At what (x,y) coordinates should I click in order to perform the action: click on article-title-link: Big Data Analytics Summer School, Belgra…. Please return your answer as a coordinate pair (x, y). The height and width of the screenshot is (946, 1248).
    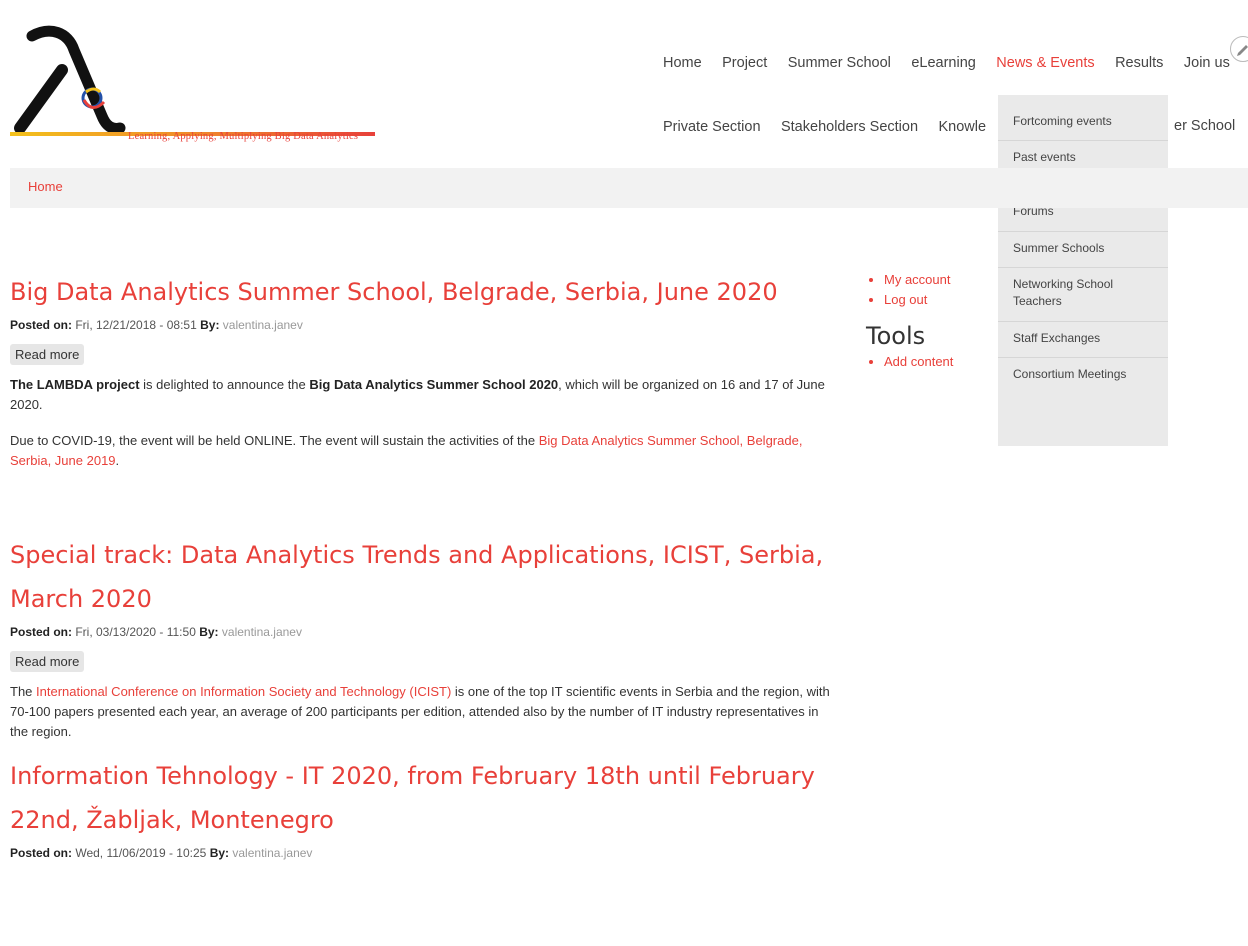
    Looking at the image, I should click on (420, 292).